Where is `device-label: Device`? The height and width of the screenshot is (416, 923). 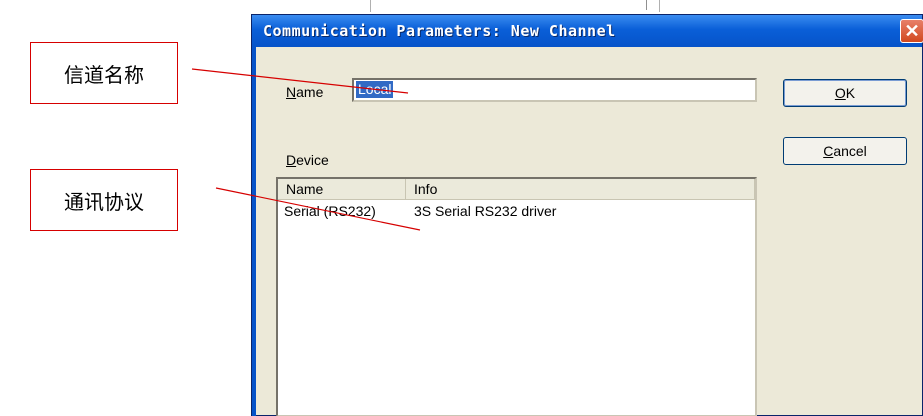 device-label: Device is located at coordinates (307, 160).